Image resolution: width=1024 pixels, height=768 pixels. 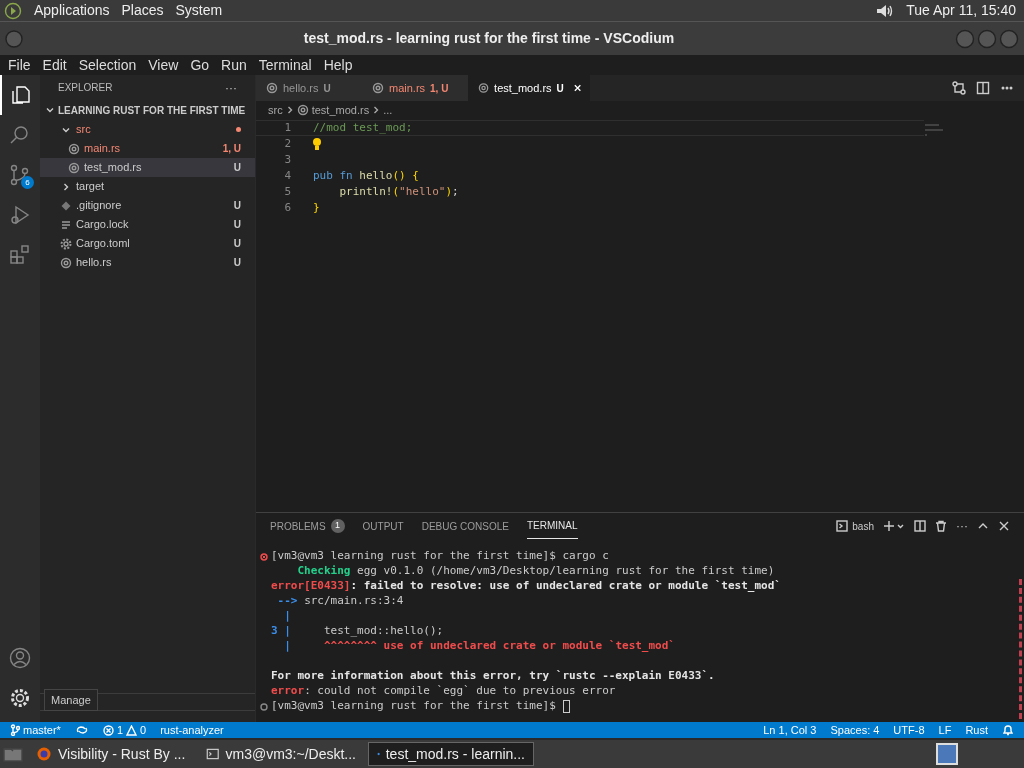 I want to click on tooltip: Manage, so click(x=71, y=699).